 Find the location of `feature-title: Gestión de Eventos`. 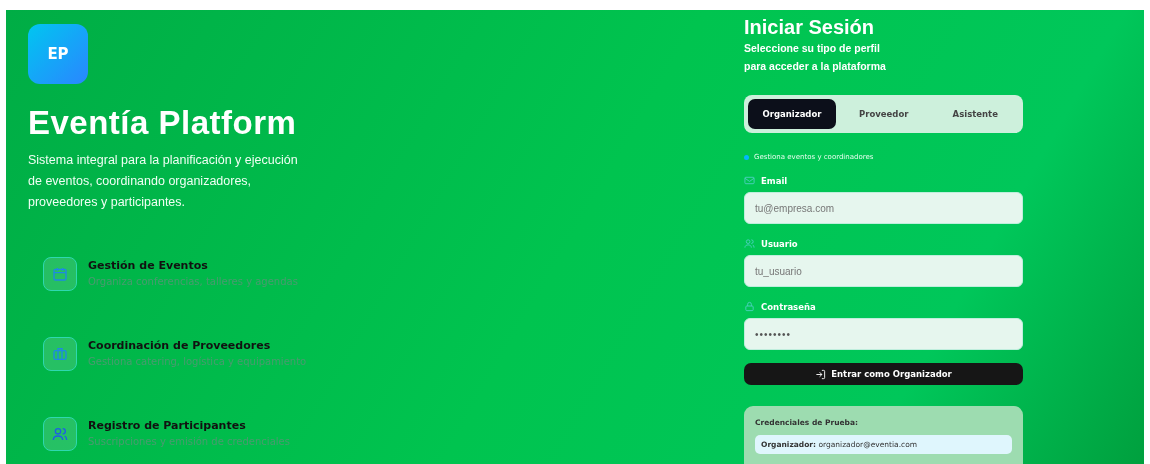

feature-title: Gestión de Eventos is located at coordinates (148, 265).